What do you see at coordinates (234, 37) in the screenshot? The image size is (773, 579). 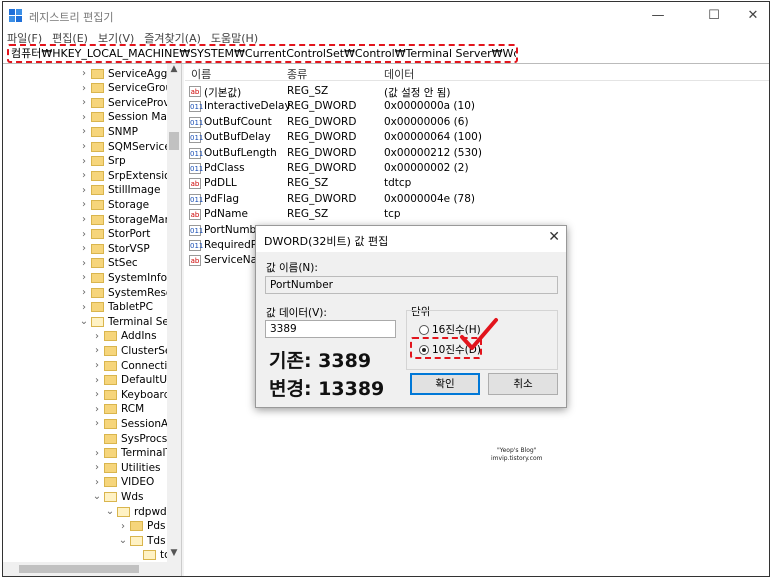 I see `menu-help: 도움말(H)` at bounding box center [234, 37].